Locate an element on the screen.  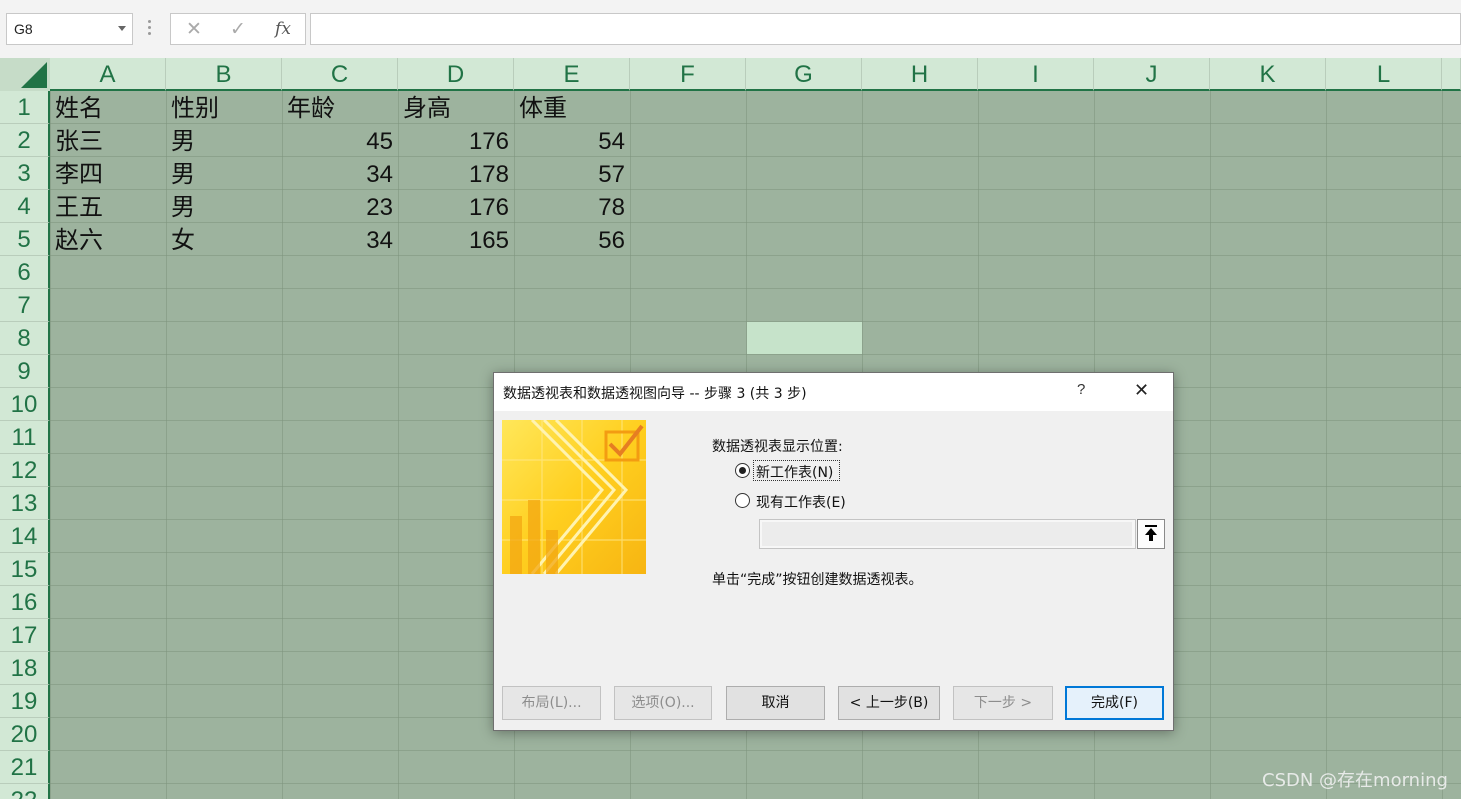
column-header: J is located at coordinates (1152, 74).